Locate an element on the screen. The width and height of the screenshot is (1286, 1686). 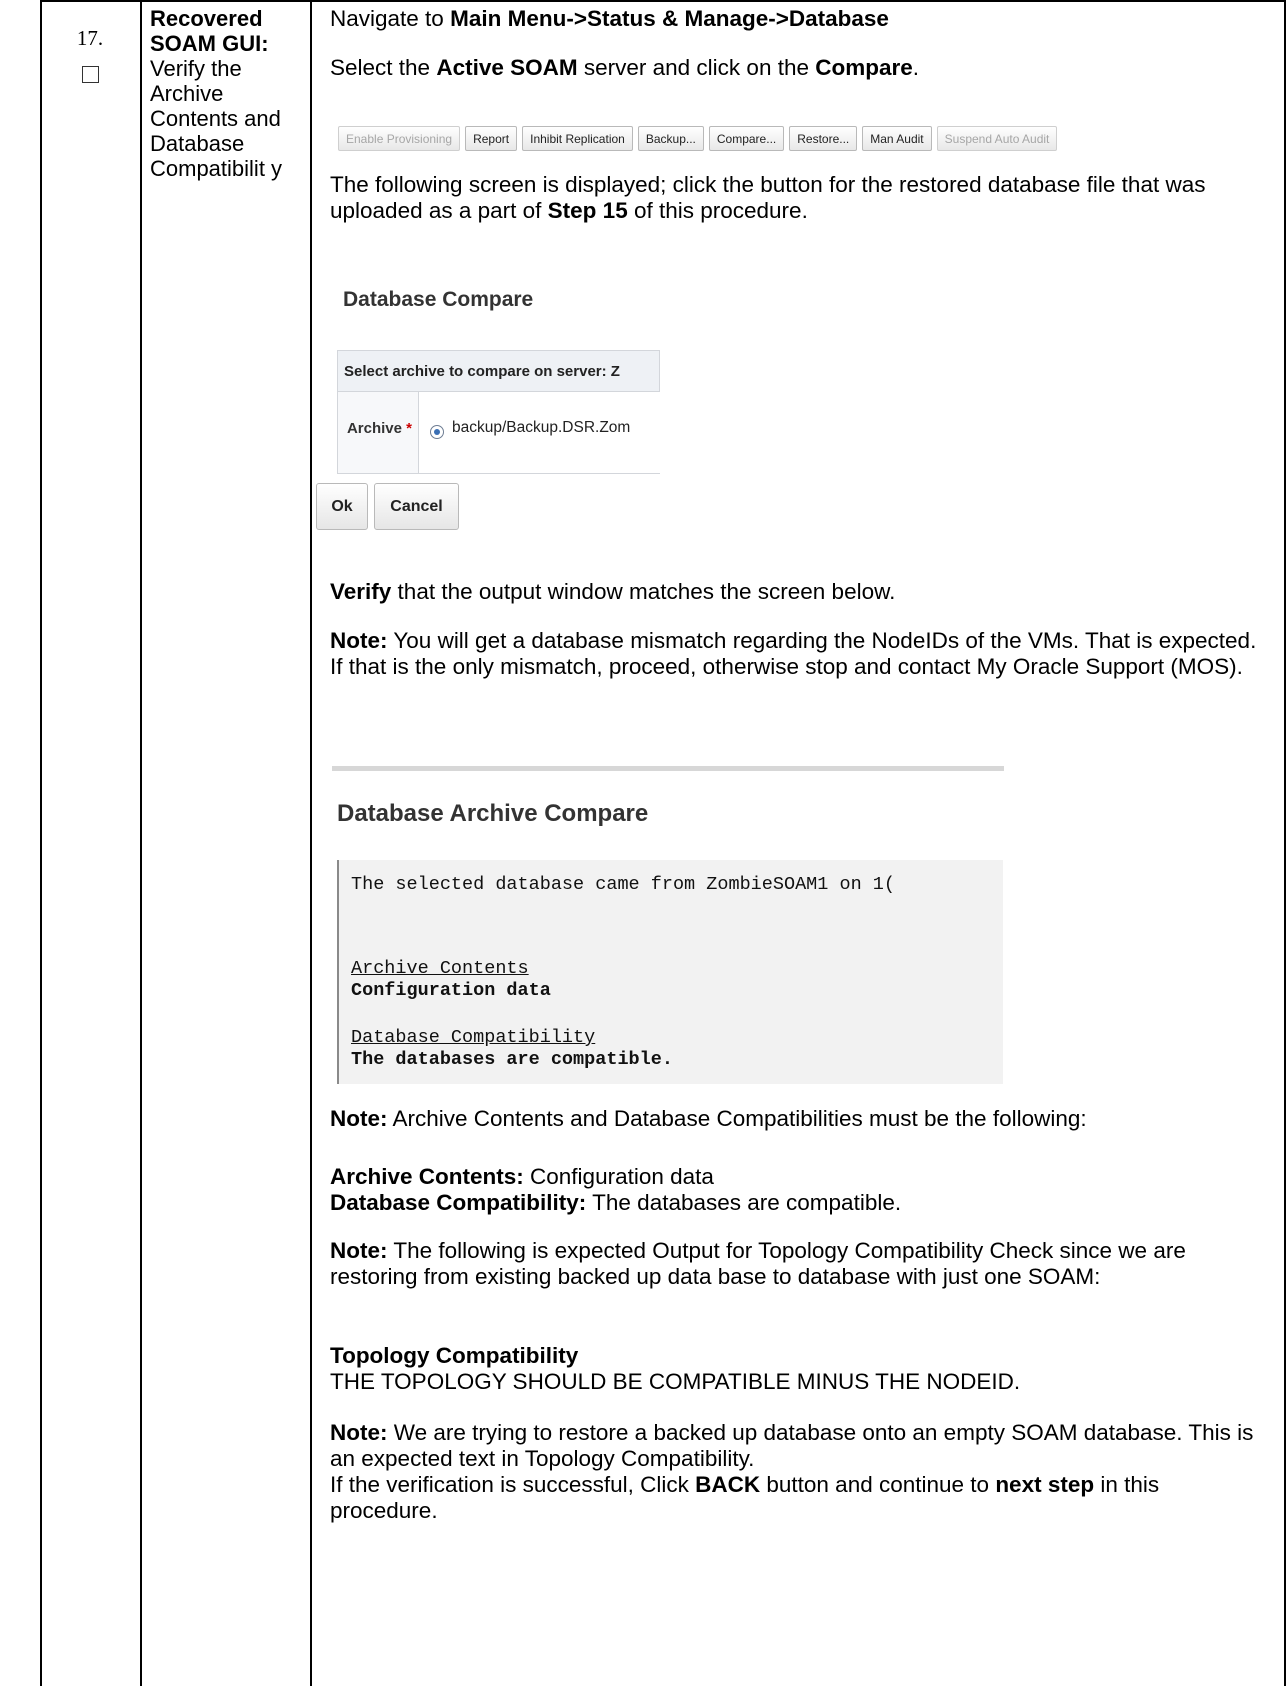
database-compare-title: Database Compare is located at coordinates (438, 299).